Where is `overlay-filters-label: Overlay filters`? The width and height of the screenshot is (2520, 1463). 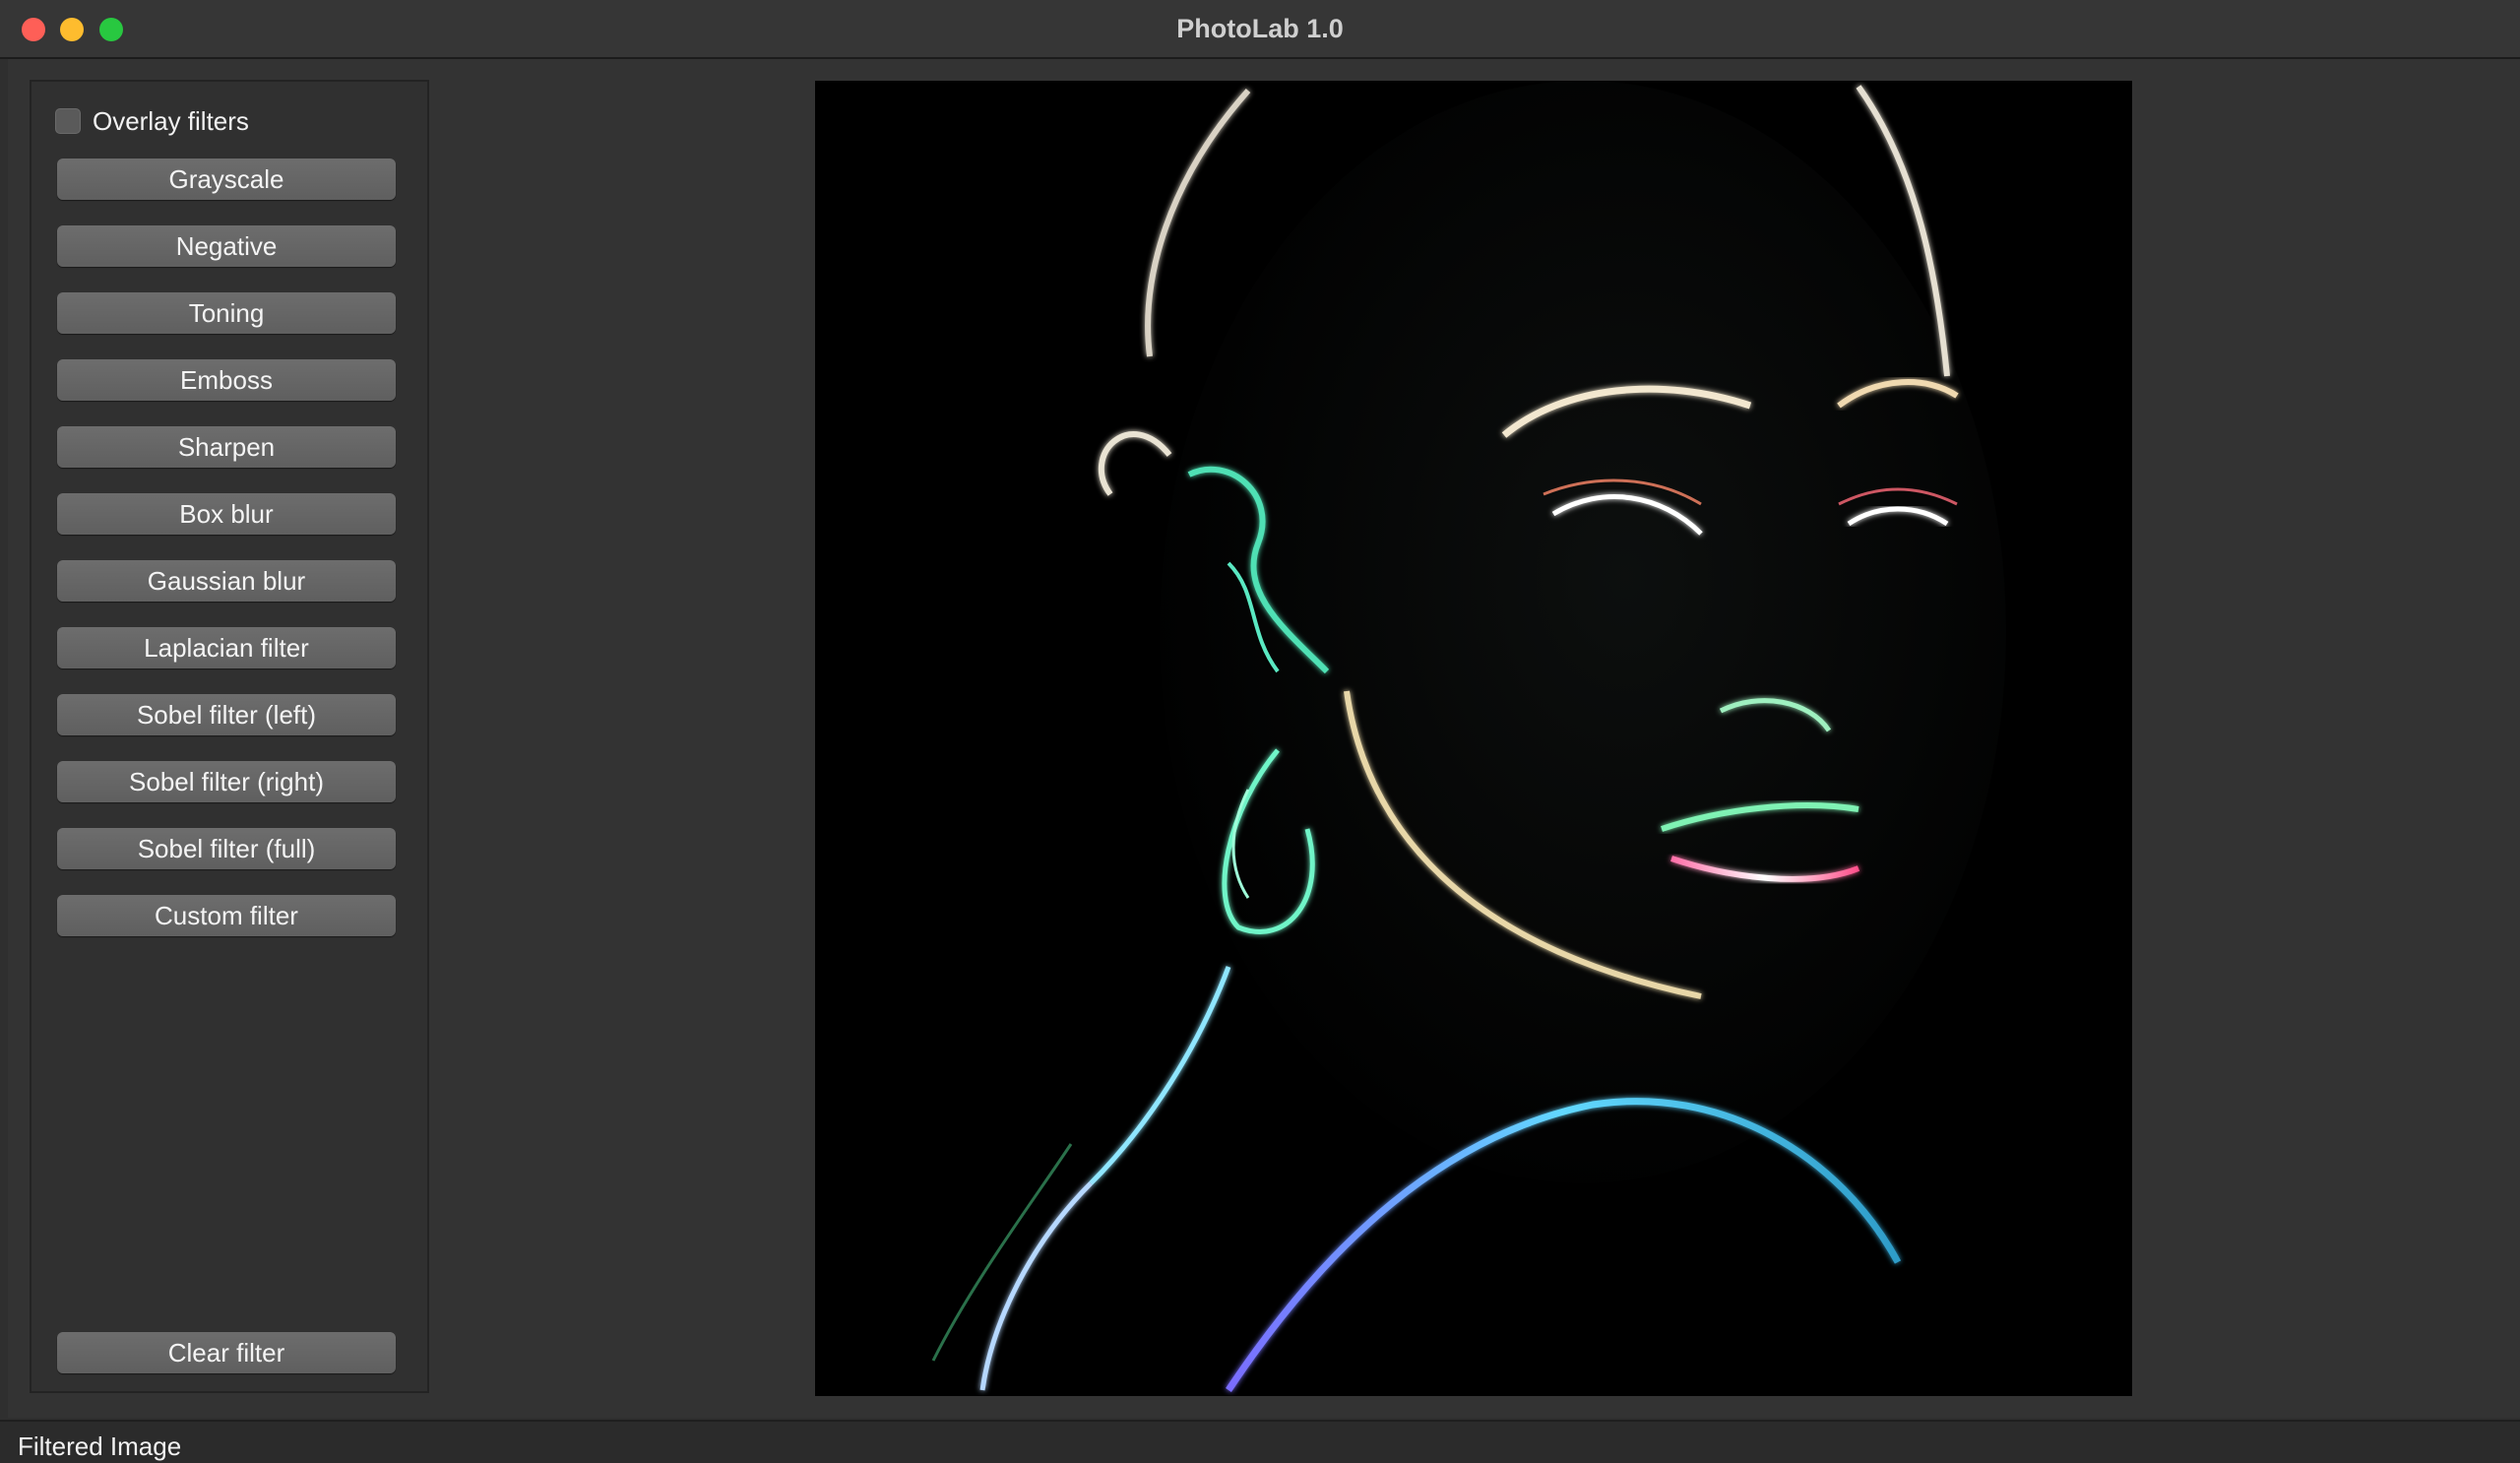
overlay-filters-label: Overlay filters is located at coordinates (171, 121).